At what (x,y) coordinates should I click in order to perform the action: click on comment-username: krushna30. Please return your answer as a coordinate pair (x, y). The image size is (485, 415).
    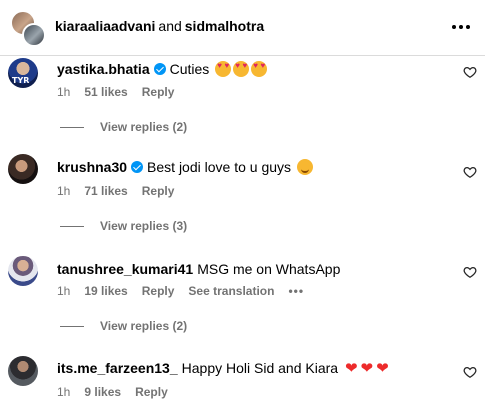
    Looking at the image, I should click on (92, 167).